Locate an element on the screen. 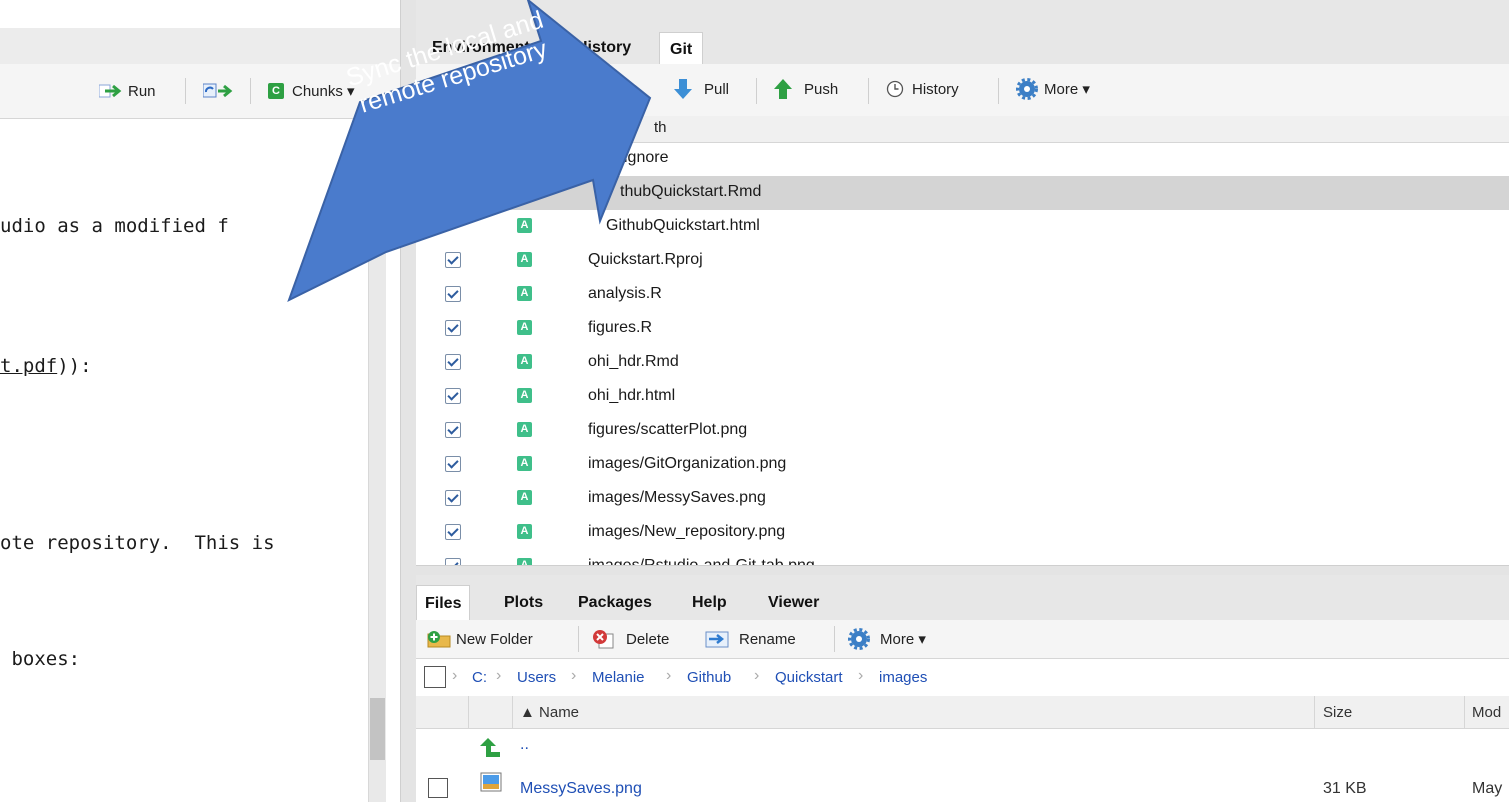 The image size is (1509, 802). tab-plots: Plots is located at coordinates (523, 602).